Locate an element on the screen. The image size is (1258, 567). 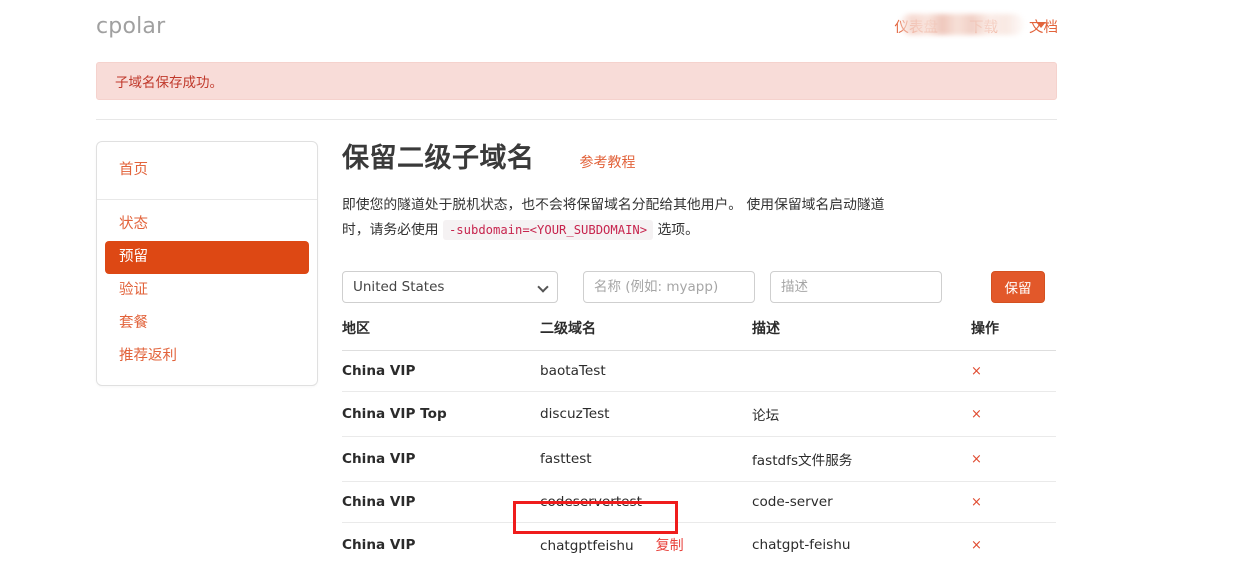
region-select: United StatesChina VIPChina VIP Top is located at coordinates (450, 287).